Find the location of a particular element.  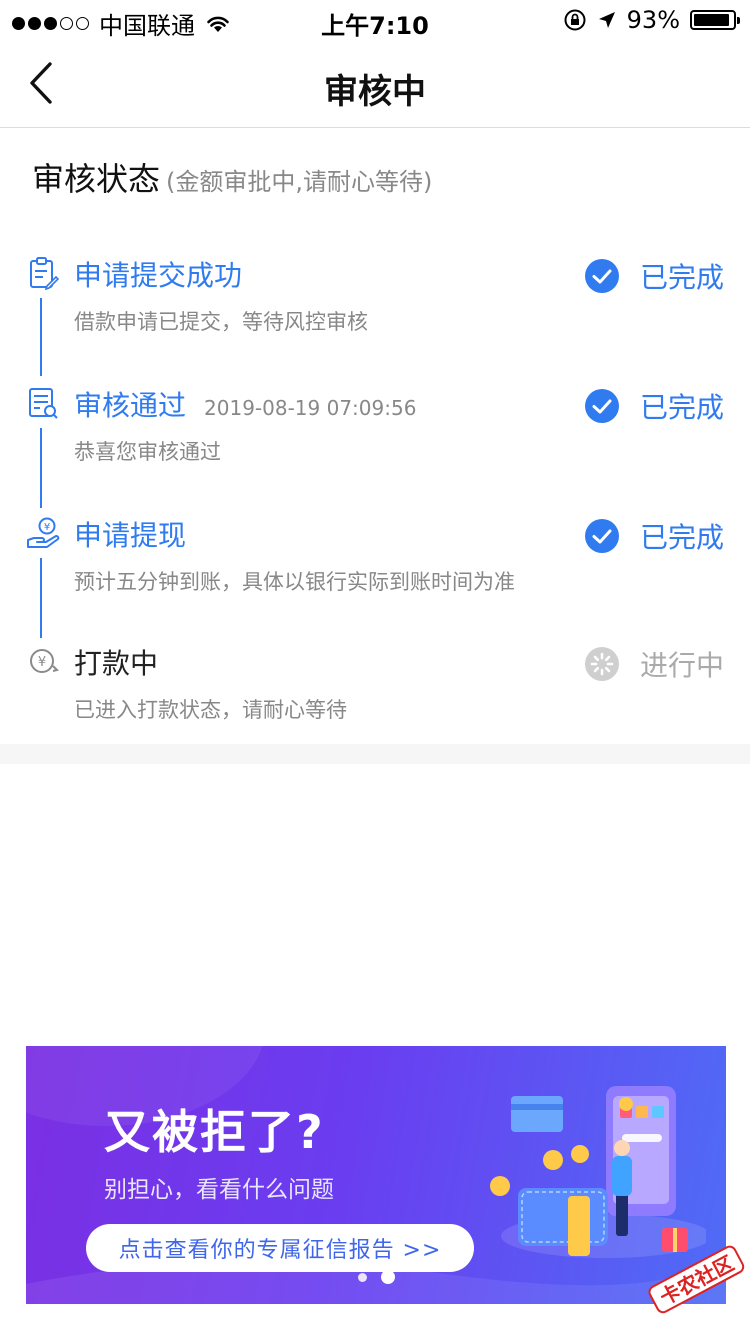

loading-spinner-icon is located at coordinates (602, 664).